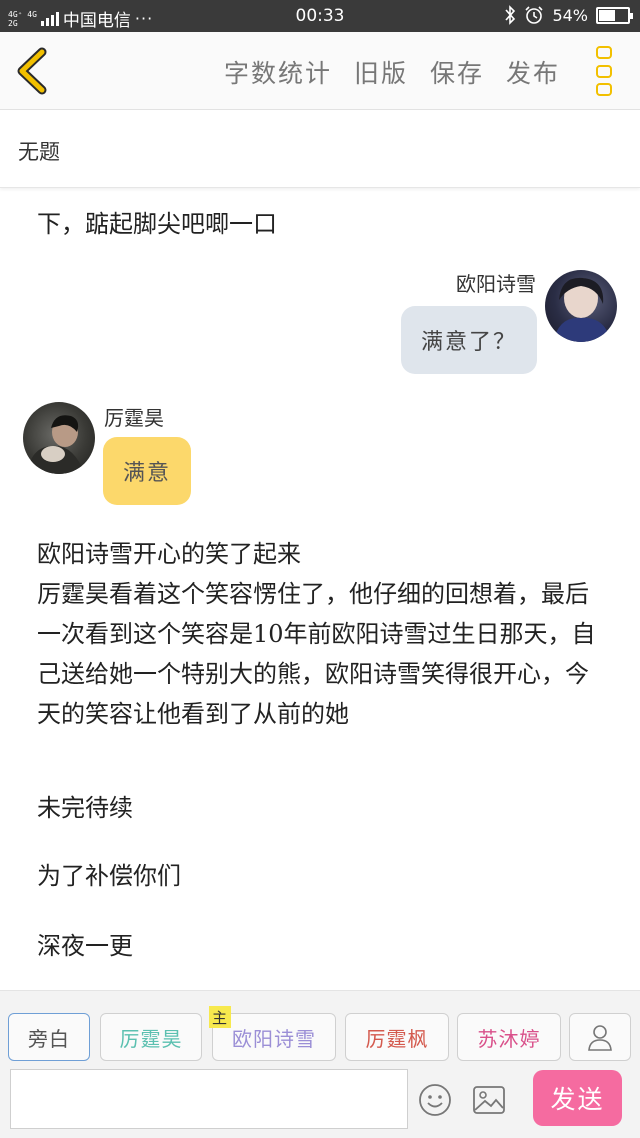  I want to click on more-vertical-icon, so click(605, 71).